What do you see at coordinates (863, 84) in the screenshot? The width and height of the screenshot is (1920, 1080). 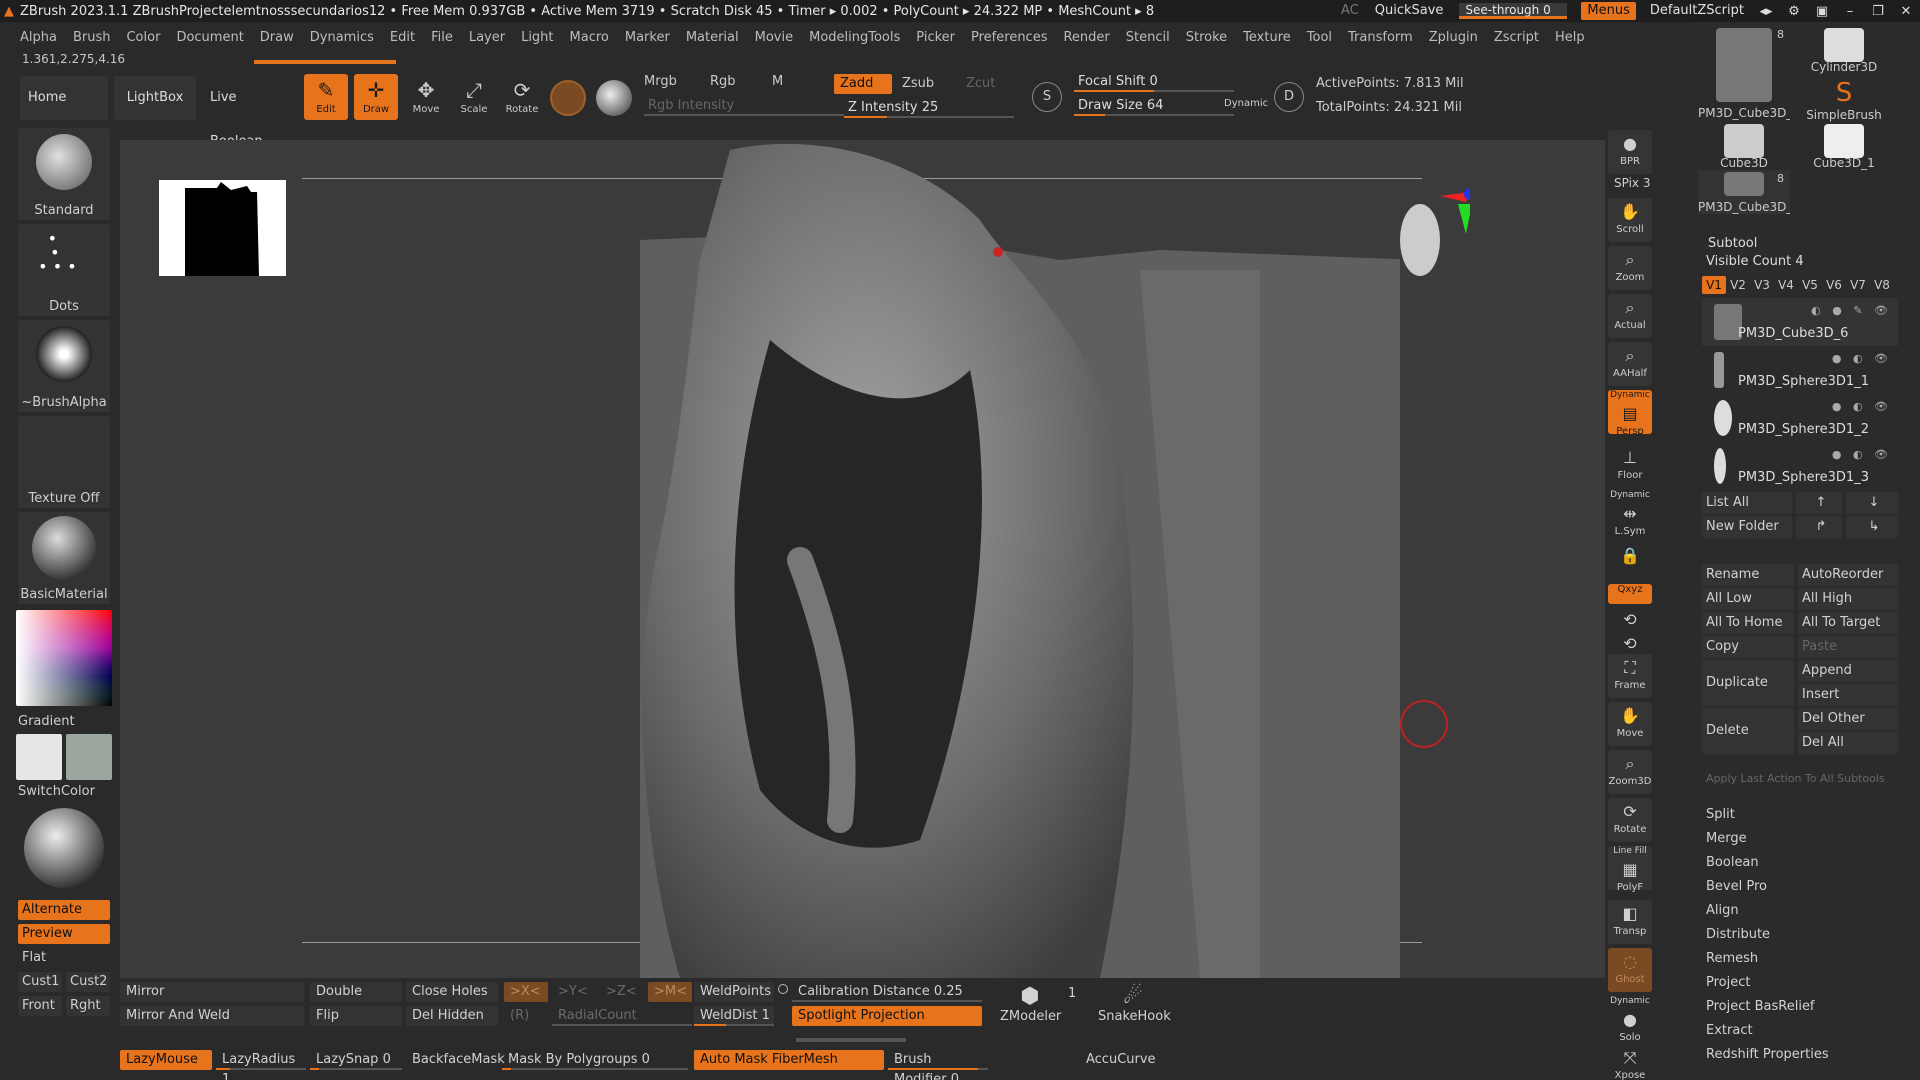 I see `zadd-button: Zadd` at bounding box center [863, 84].